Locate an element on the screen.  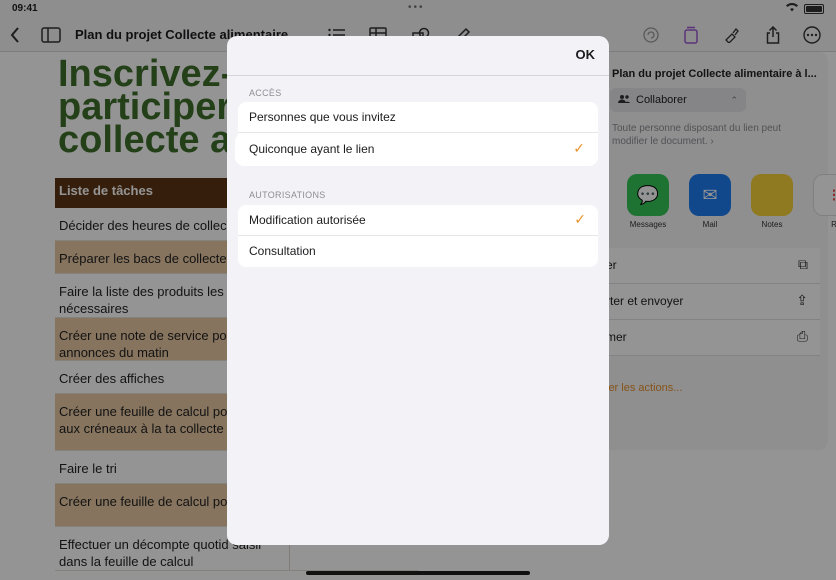
modal-header: OK is located at coordinates (418, 56).